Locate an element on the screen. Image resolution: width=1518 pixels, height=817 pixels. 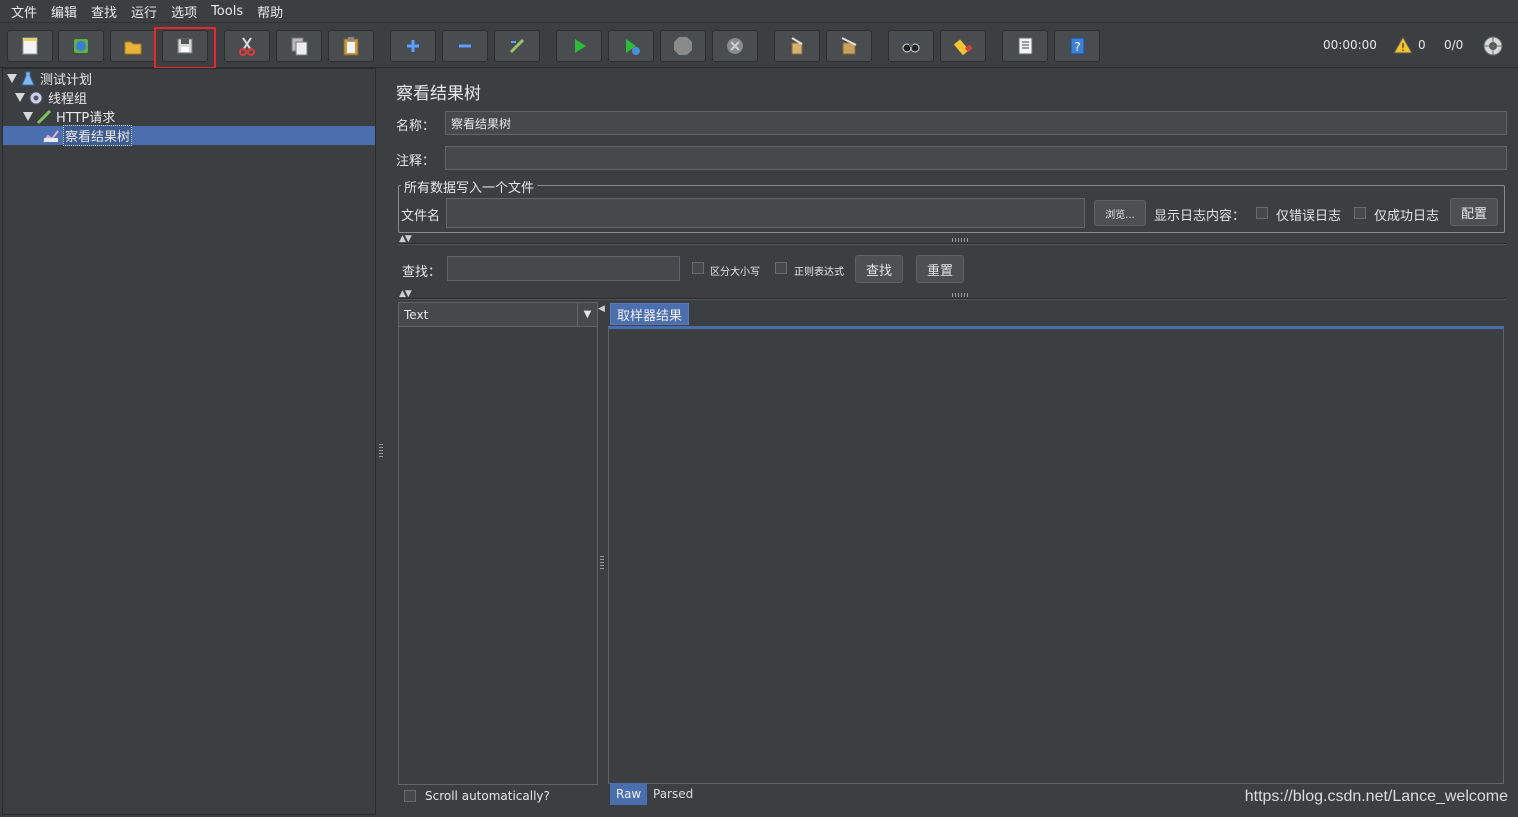
sample-list is located at coordinates (498, 543).